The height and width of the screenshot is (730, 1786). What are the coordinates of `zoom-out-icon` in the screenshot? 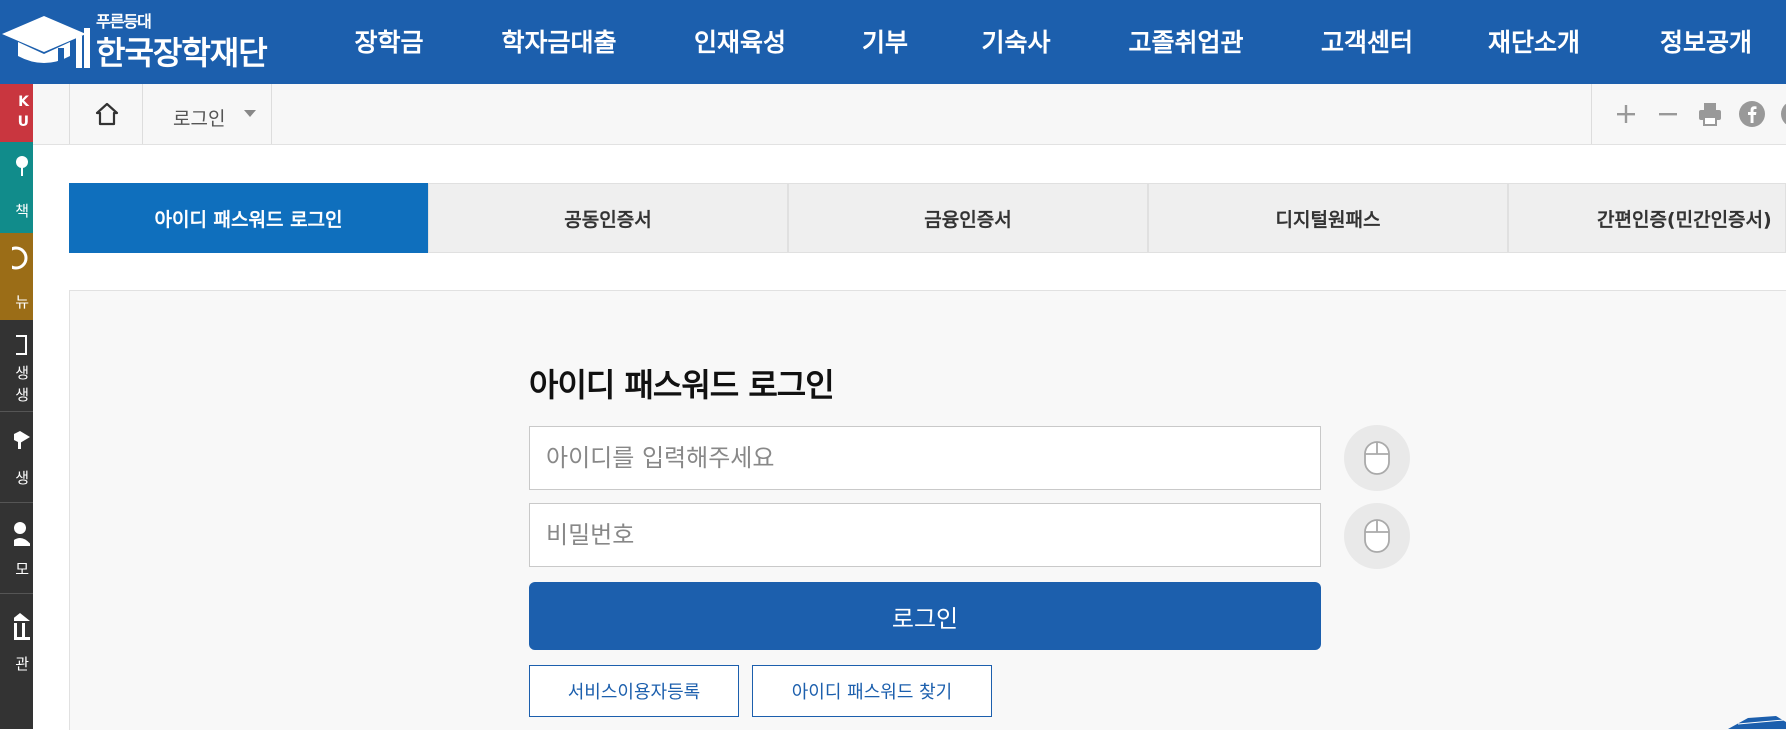 It's located at (1668, 114).